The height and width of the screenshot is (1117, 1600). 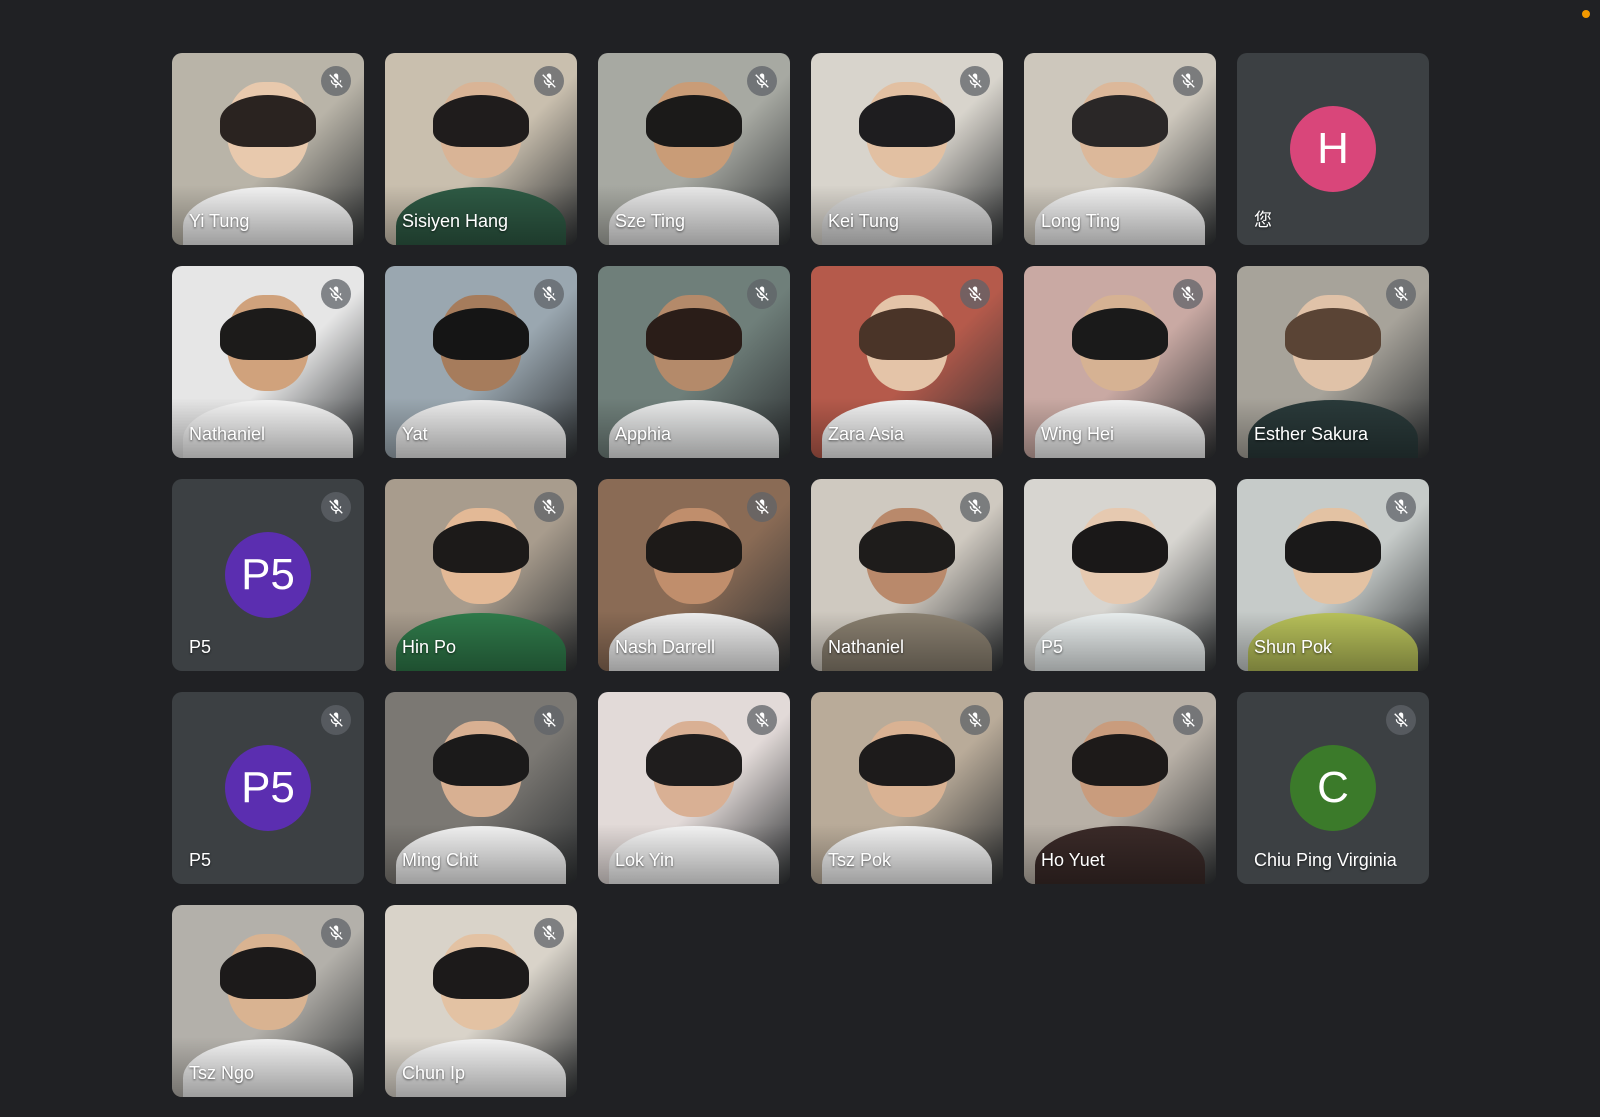 I want to click on participant-name: Sisiyen Hang, so click(x=455, y=221).